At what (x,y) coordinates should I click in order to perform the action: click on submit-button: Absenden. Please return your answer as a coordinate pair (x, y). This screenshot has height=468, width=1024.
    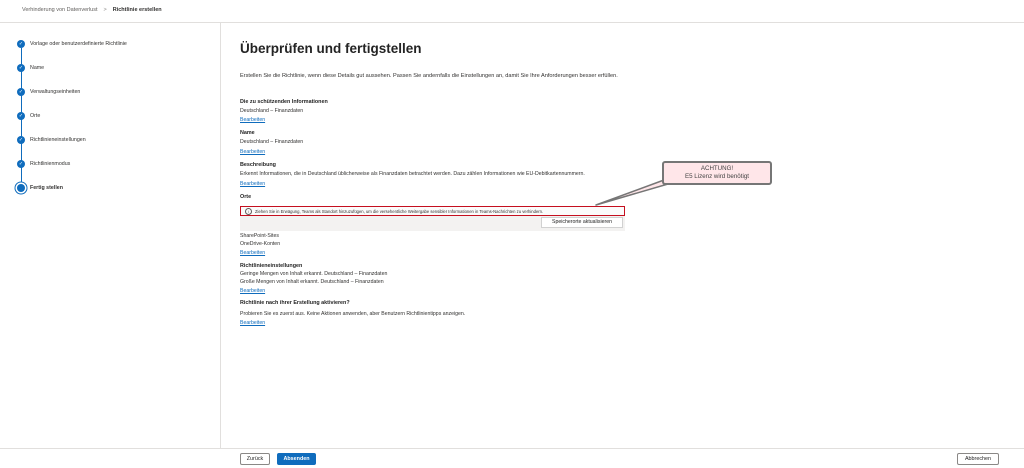
    Looking at the image, I should click on (296, 459).